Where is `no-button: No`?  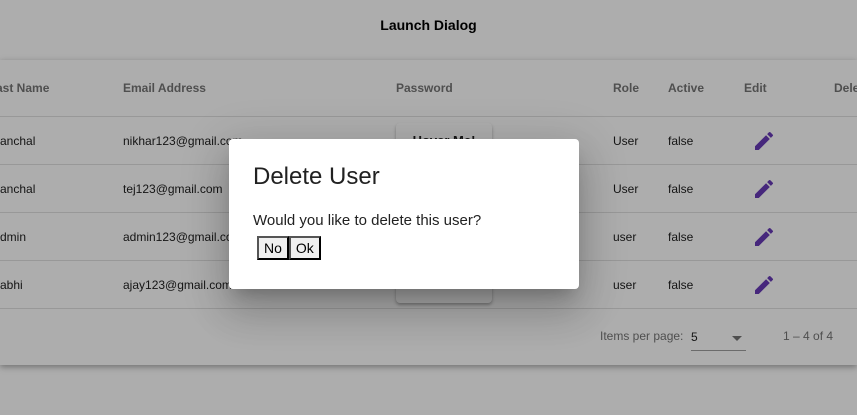
no-button: No is located at coordinates (273, 248).